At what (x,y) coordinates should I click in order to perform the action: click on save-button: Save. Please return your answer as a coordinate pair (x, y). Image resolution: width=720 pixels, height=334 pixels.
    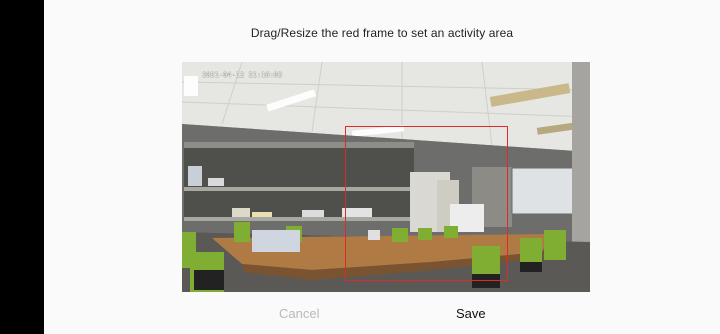
    Looking at the image, I should click on (471, 313).